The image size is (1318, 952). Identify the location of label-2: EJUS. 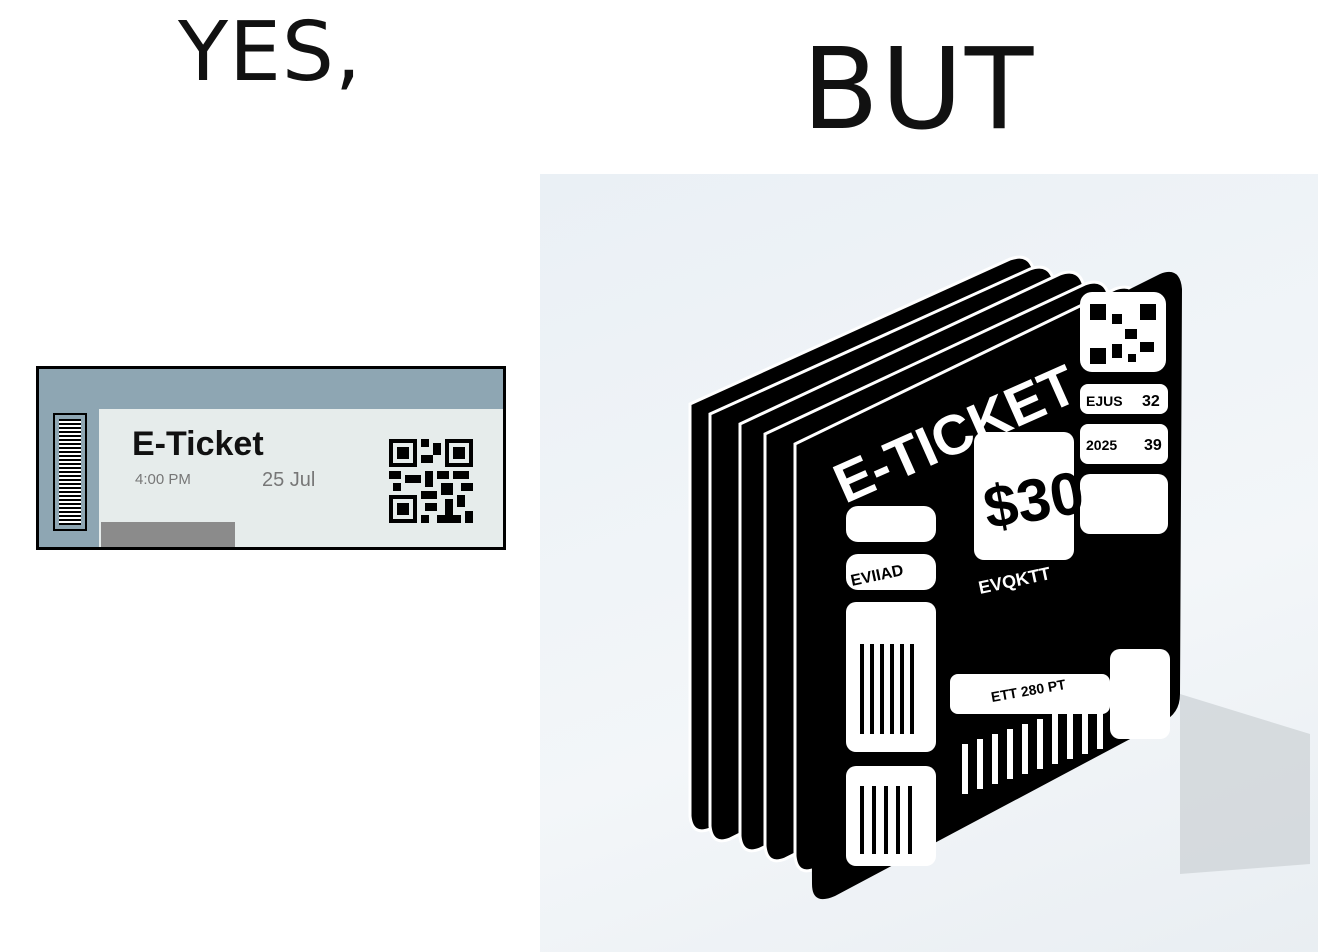
(1104, 401).